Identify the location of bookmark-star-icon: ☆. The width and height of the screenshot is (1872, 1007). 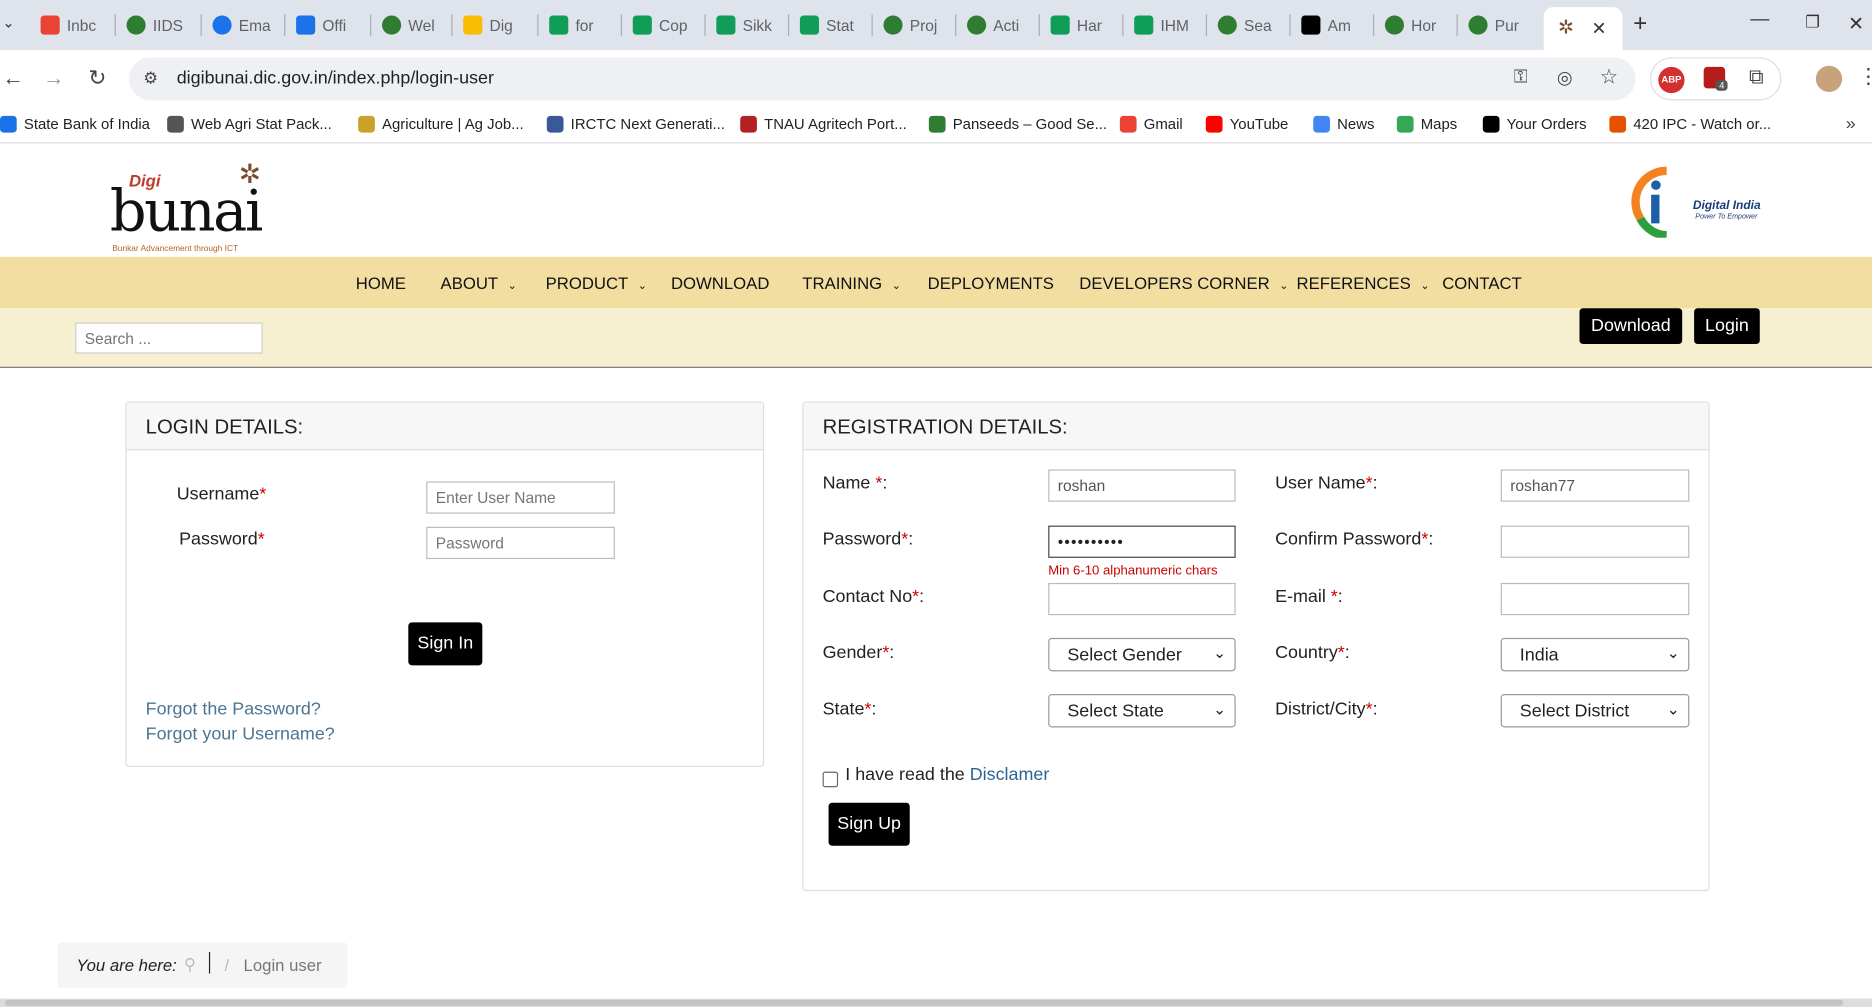
(1609, 78).